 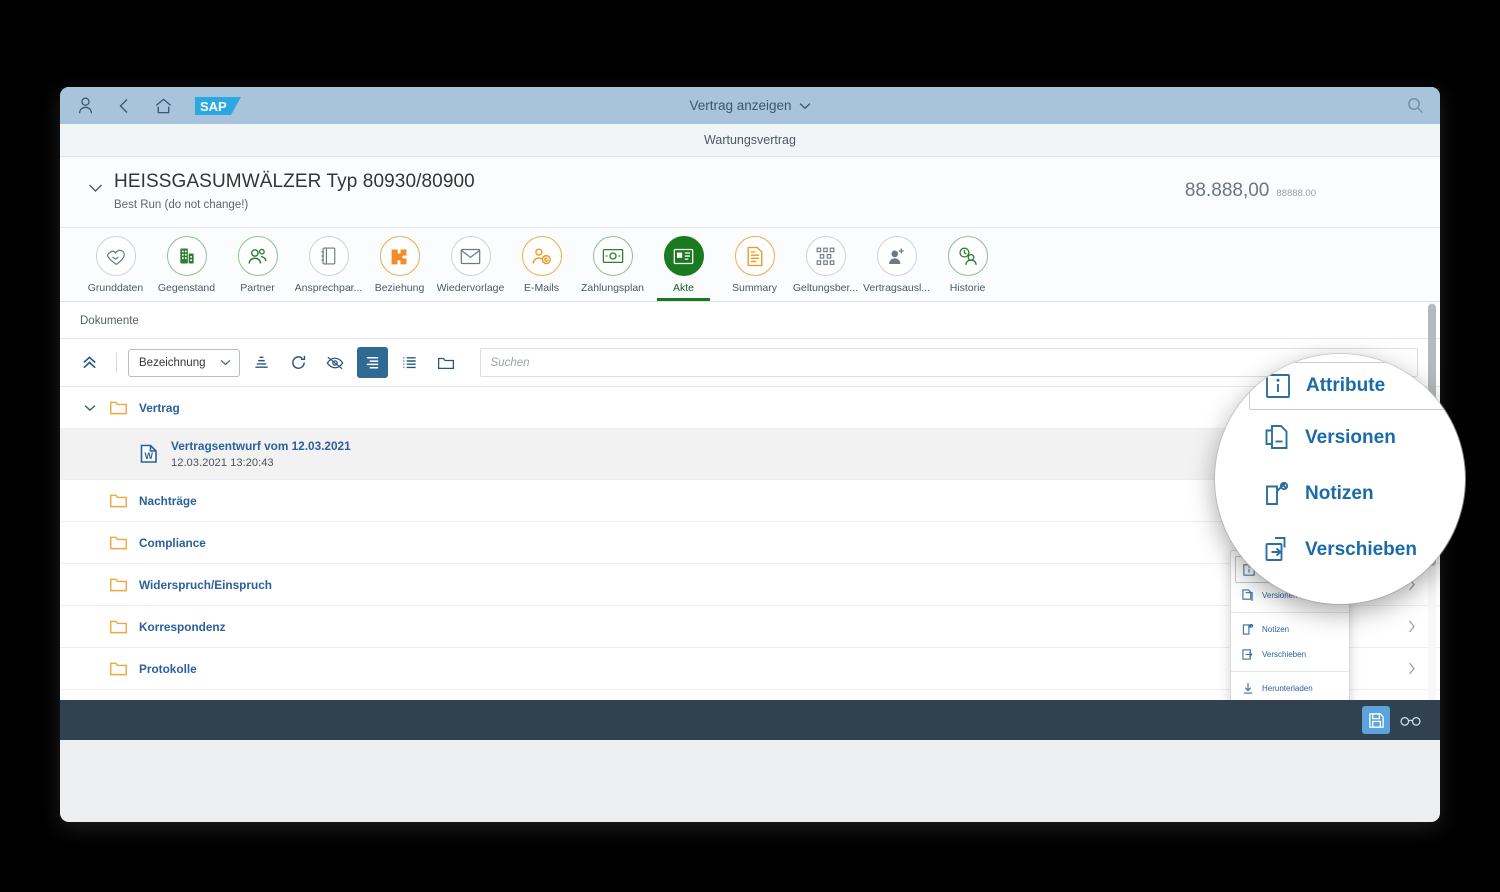 What do you see at coordinates (1376, 720) in the screenshot?
I see `save-button` at bounding box center [1376, 720].